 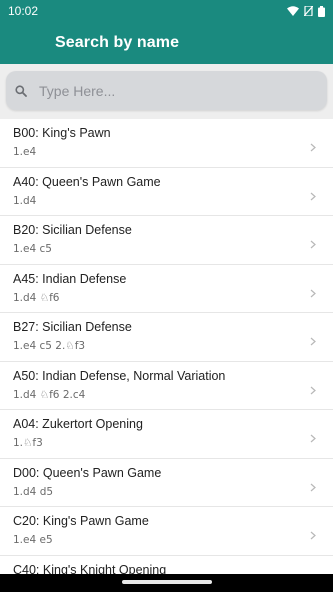 I want to click on search-box, so click(x=166, y=90).